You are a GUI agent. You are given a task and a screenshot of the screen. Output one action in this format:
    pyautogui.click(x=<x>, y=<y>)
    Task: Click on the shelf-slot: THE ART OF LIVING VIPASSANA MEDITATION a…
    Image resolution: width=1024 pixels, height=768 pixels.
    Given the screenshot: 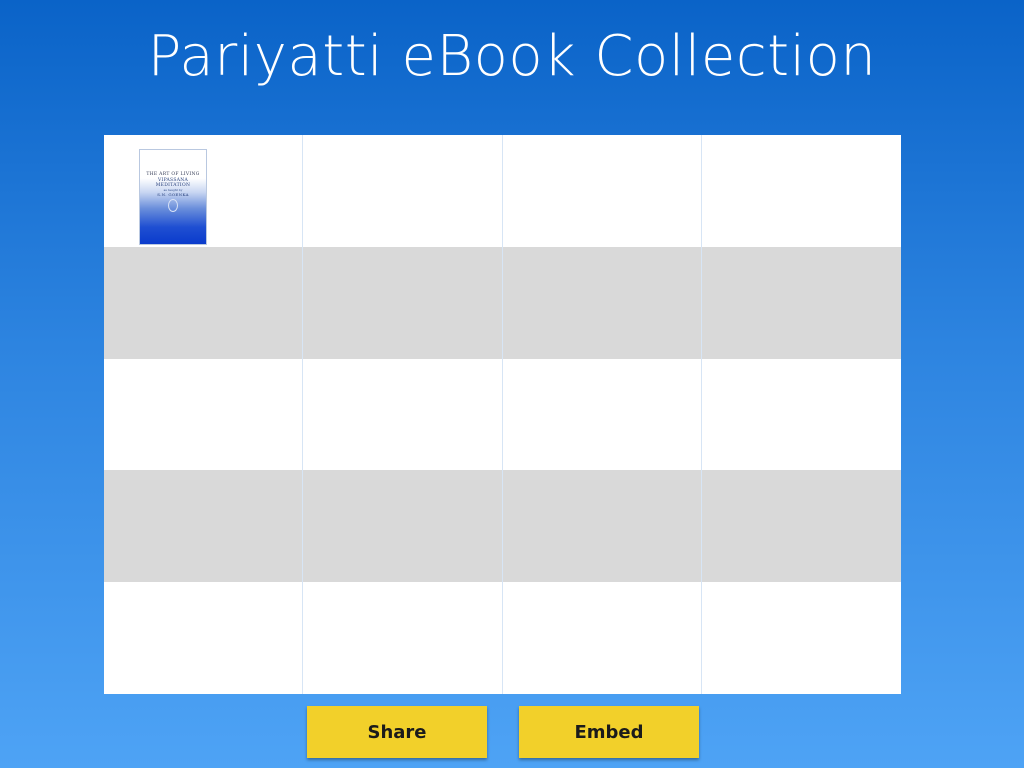 What is the action you would take?
    pyautogui.click(x=204, y=191)
    